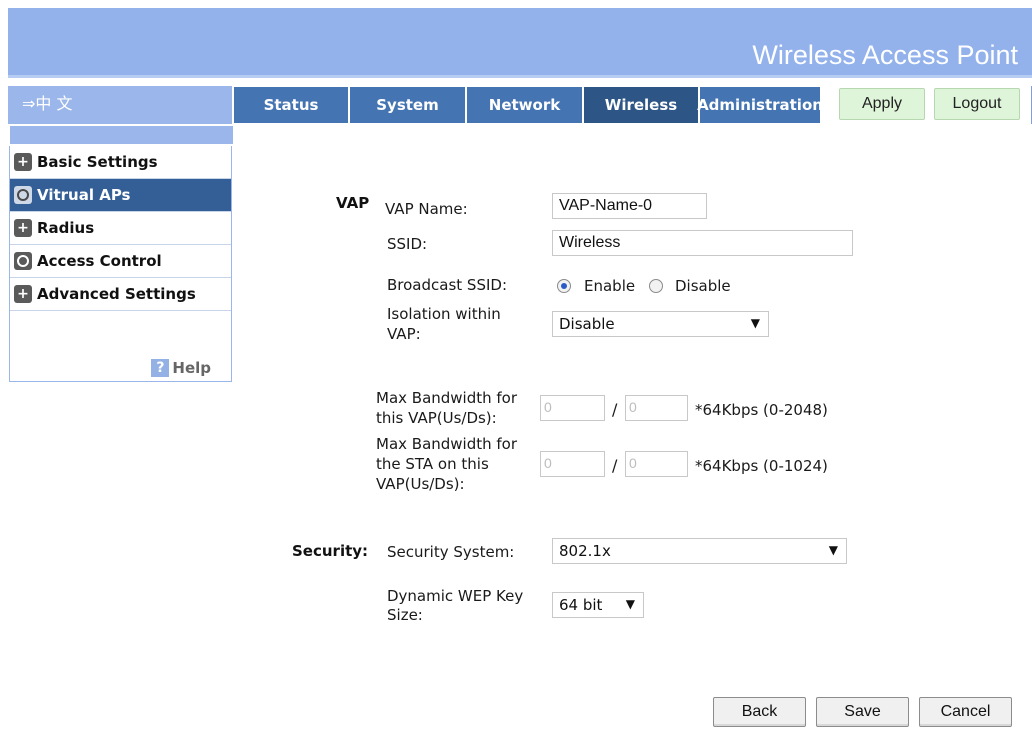  I want to click on tab-administration: Administration, so click(760, 105).